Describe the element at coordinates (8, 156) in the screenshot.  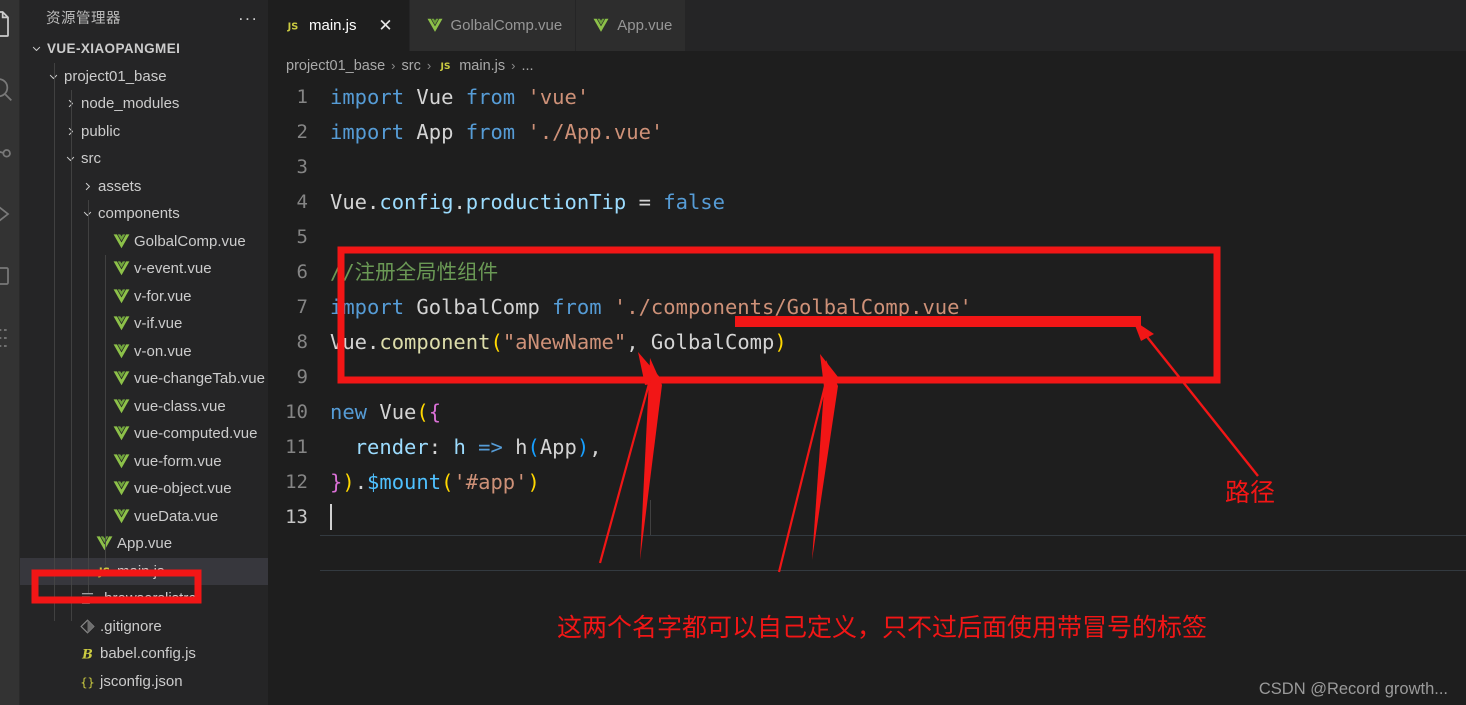
I see `source-control-icon` at that location.